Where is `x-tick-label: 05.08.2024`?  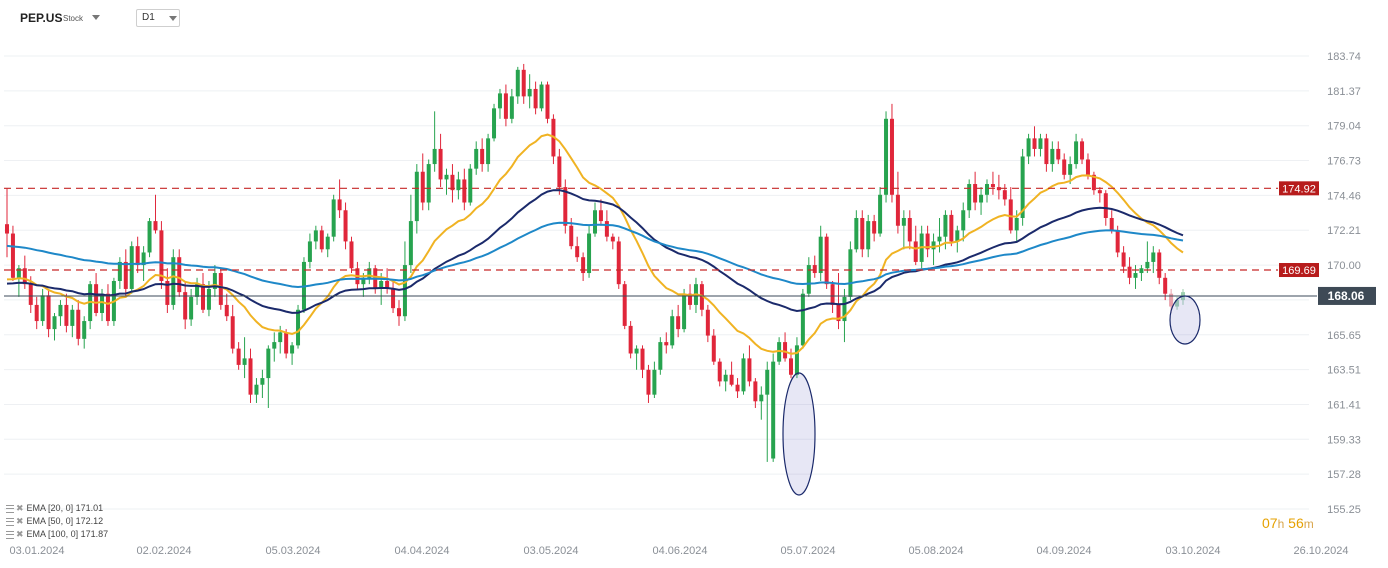 x-tick-label: 05.08.2024 is located at coordinates (935, 551).